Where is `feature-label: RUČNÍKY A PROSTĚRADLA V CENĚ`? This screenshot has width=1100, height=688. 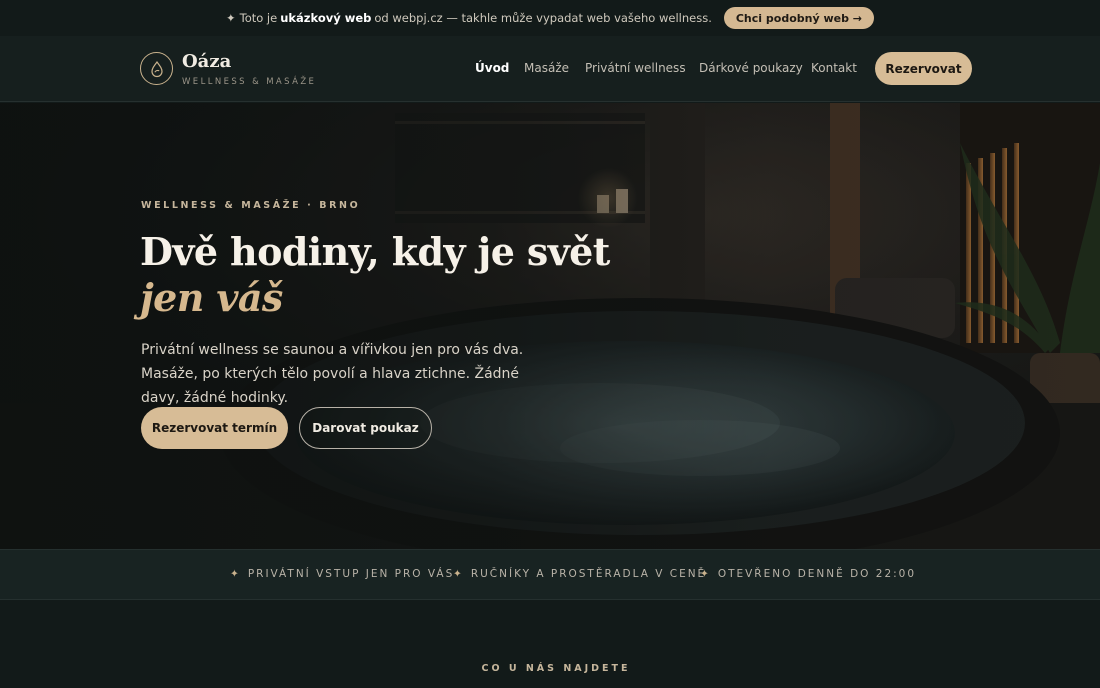 feature-label: RUČNÍKY A PROSTĚRADLA V CENĚ is located at coordinates (588, 574).